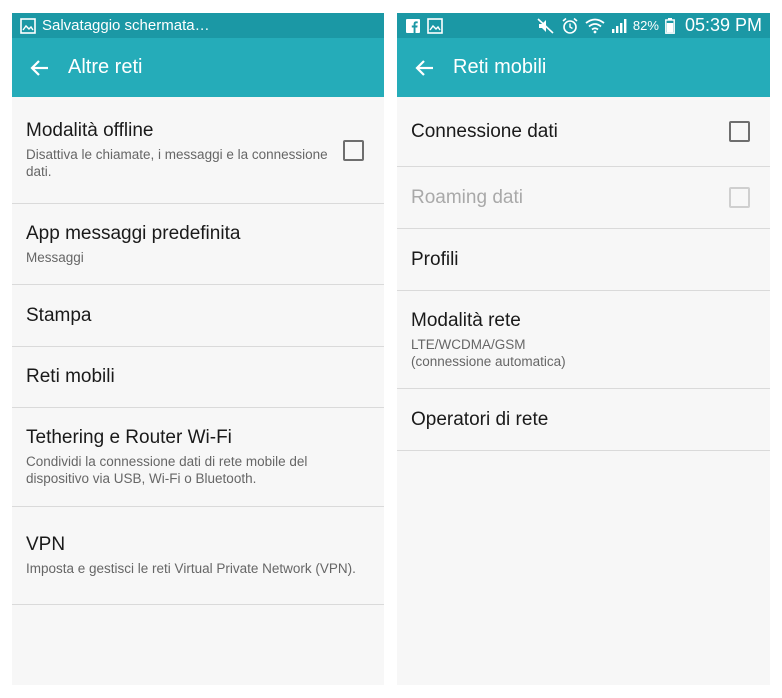 This screenshot has height=698, width=782. What do you see at coordinates (583, 198) in the screenshot?
I see `list-item-roaming-dati: Roaming dati` at bounding box center [583, 198].